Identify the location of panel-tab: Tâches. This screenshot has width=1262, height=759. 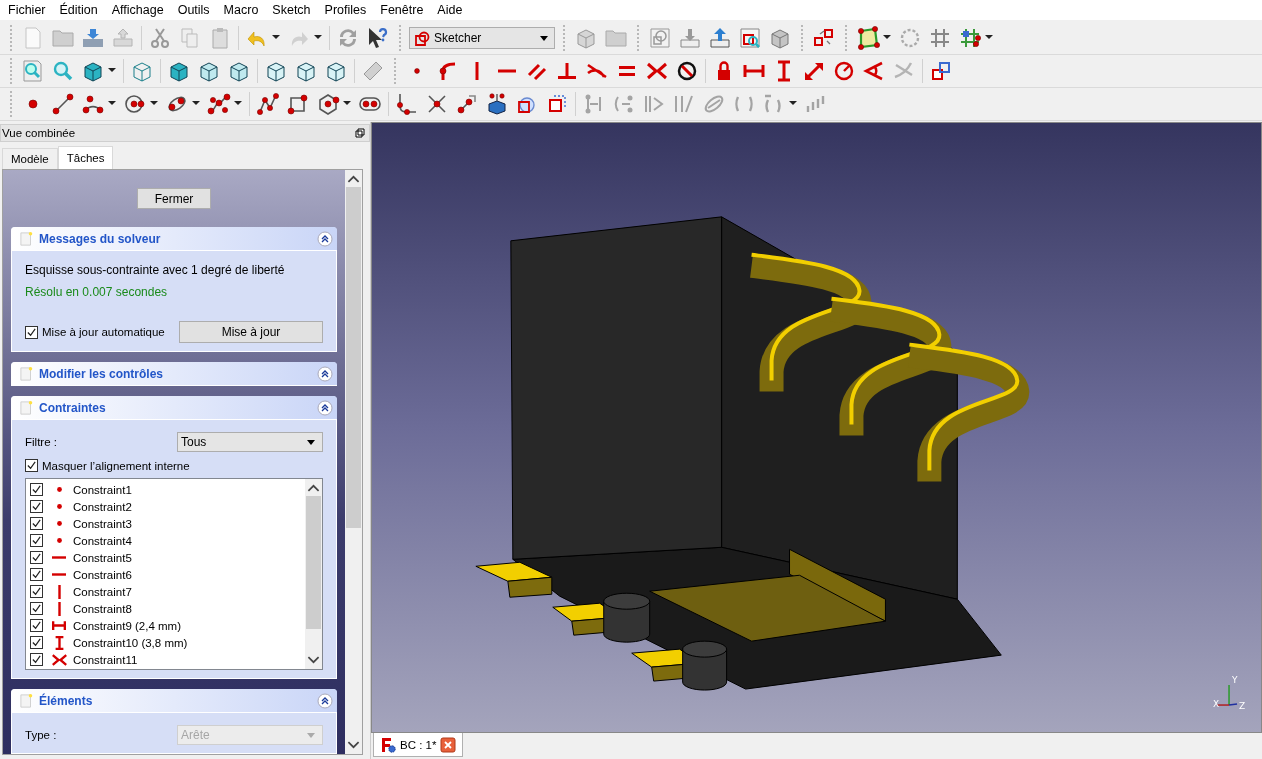
(85, 157).